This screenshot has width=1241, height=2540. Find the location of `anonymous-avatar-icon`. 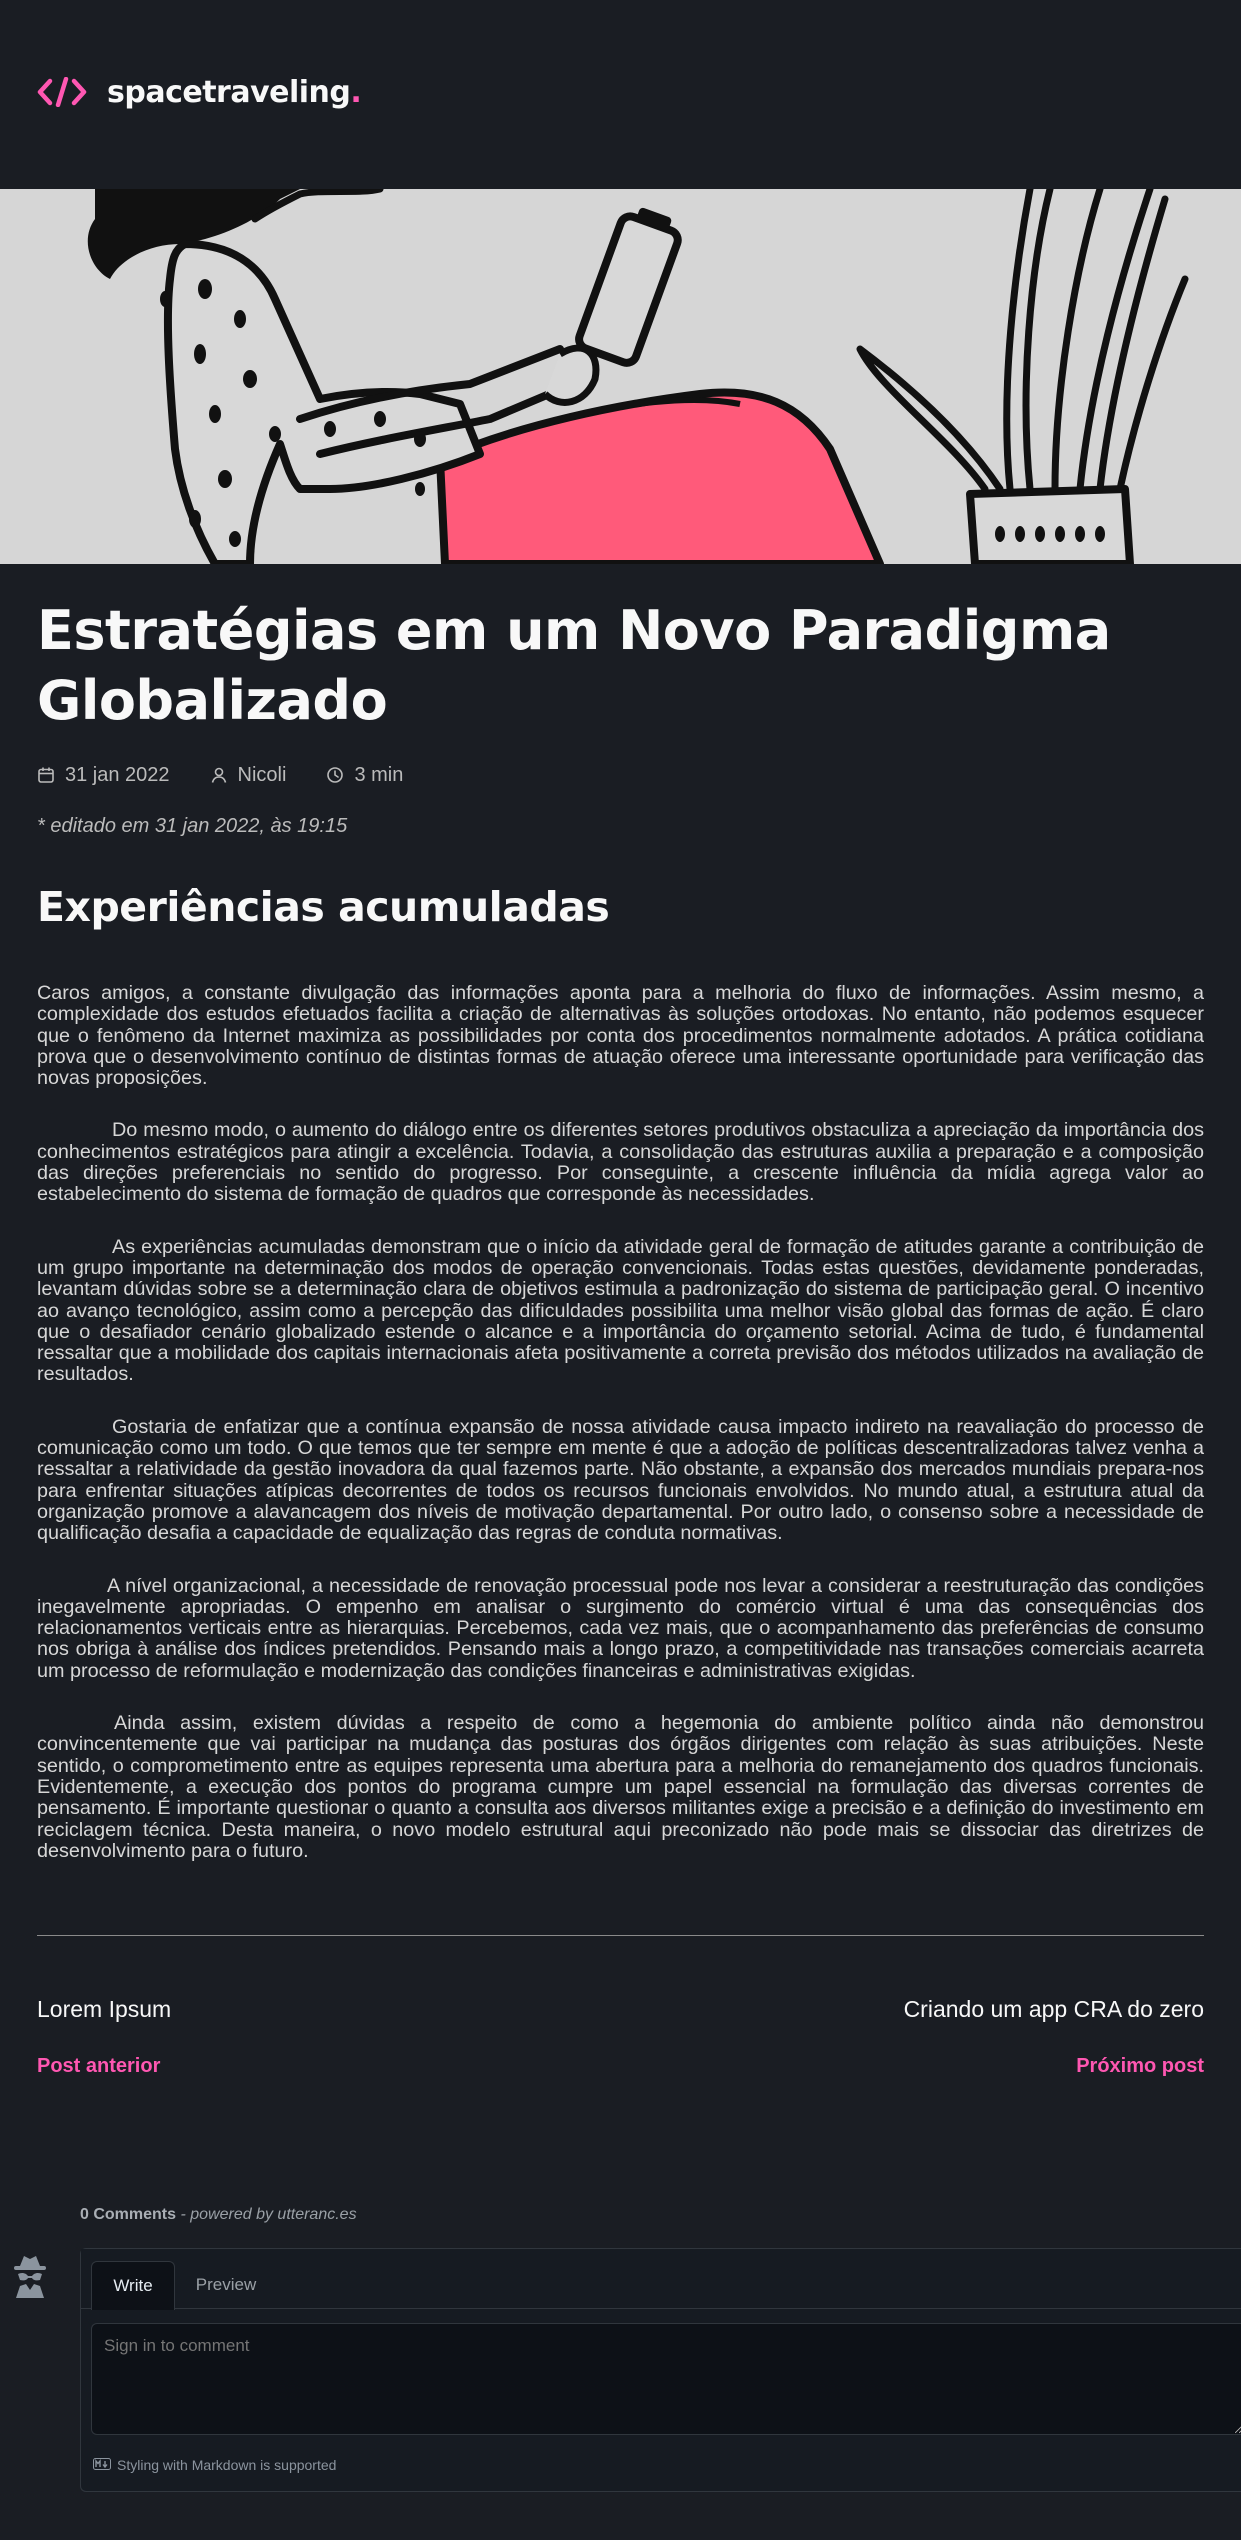

anonymous-avatar-icon is located at coordinates (30, 2276).